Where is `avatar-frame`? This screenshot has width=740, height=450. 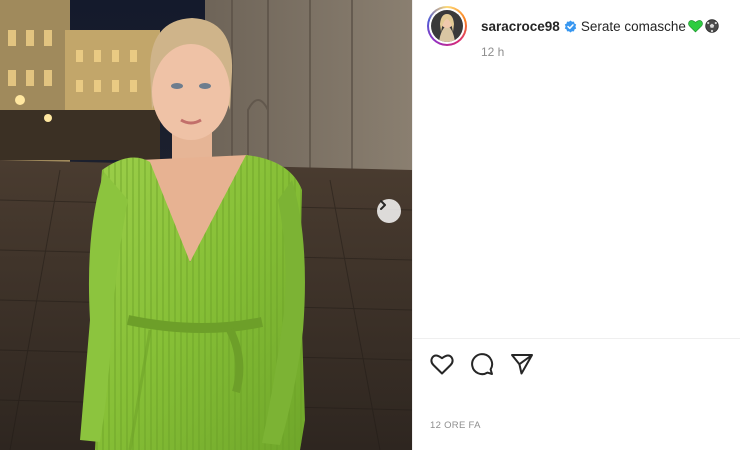
avatar-frame is located at coordinates (447, 26).